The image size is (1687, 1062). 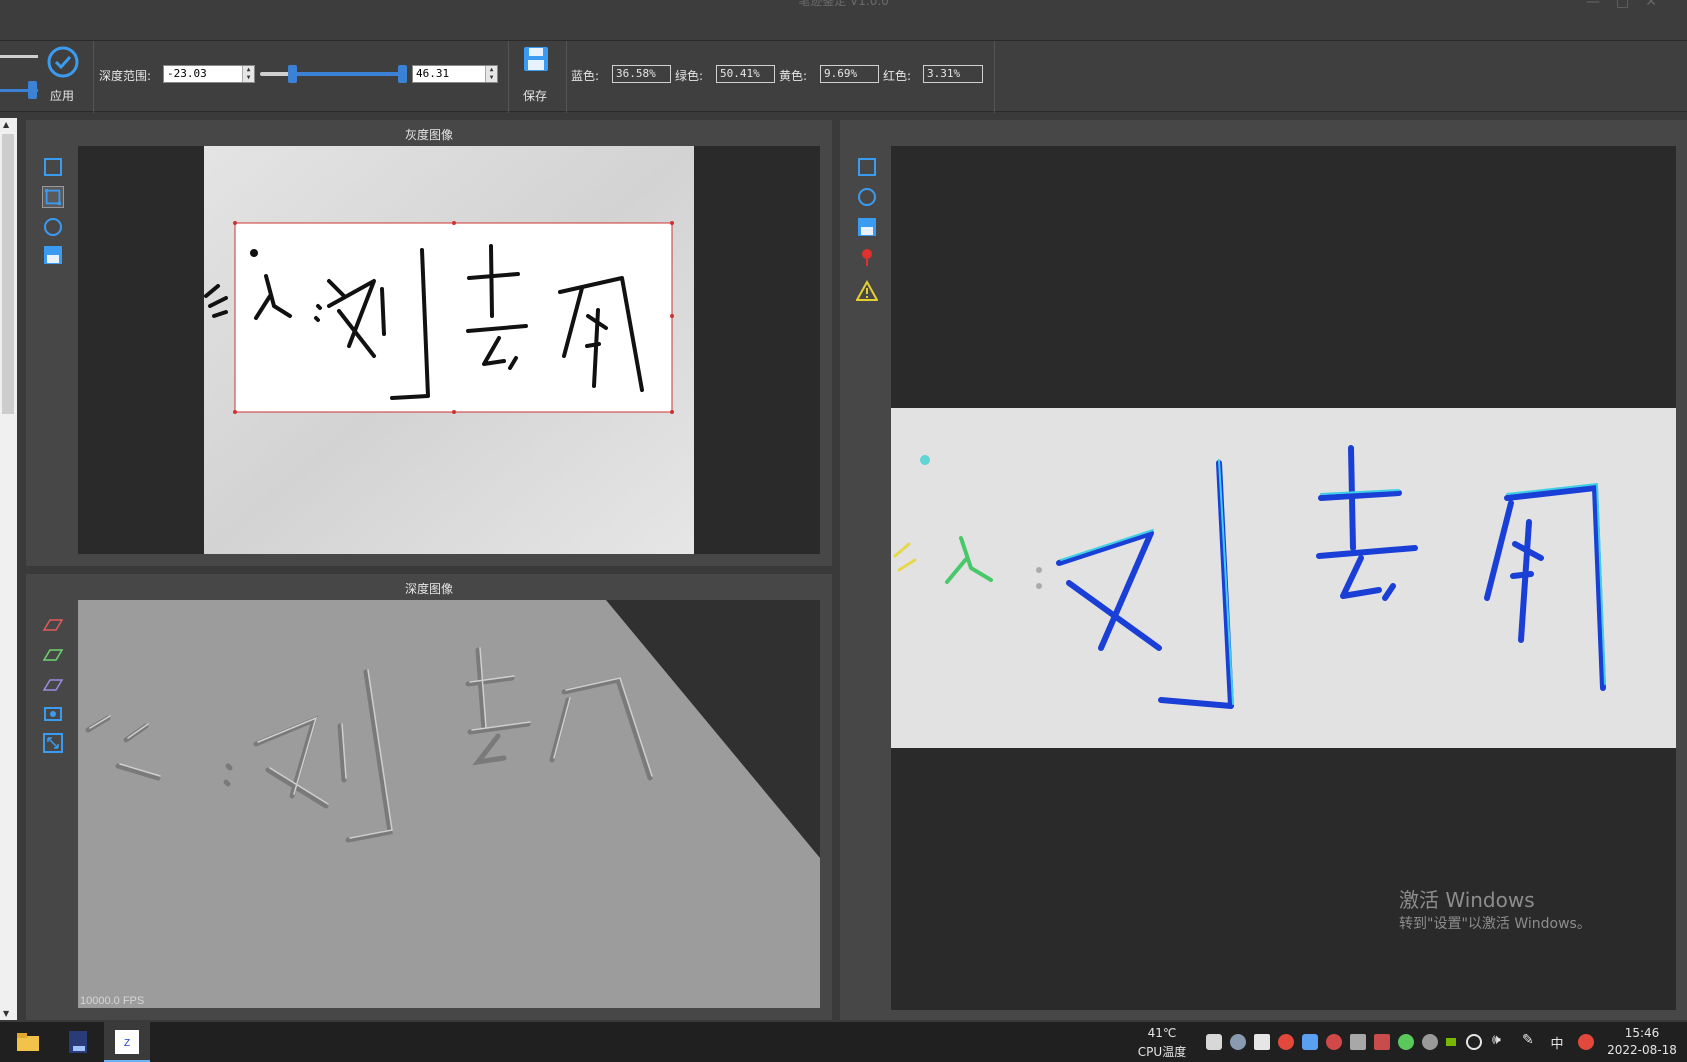 I want to click on depth-max-value: 46.31, so click(x=433, y=73).